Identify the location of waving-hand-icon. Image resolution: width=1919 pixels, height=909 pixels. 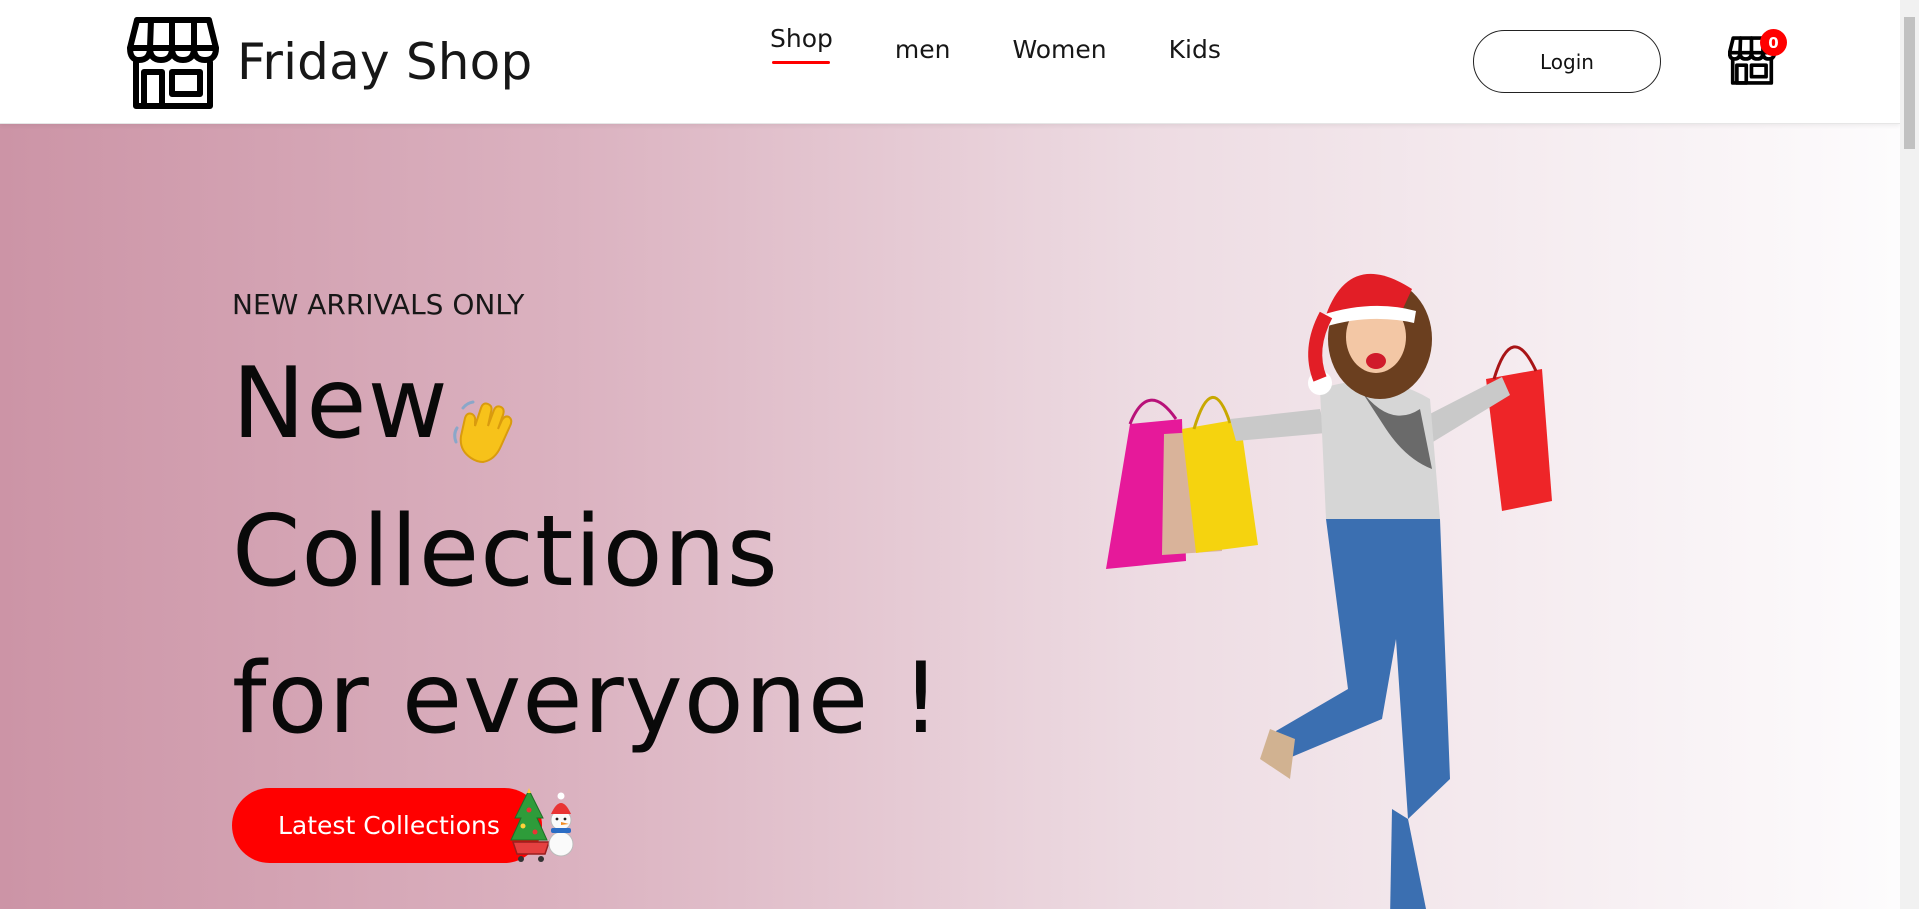
(486, 433).